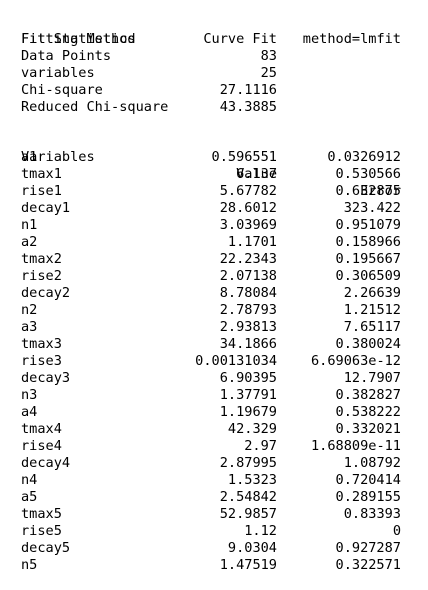 Image resolution: width=428 pixels, height=590 pixels. Describe the element at coordinates (368, 242) in the screenshot. I see `variable-error: 0.158966` at that location.